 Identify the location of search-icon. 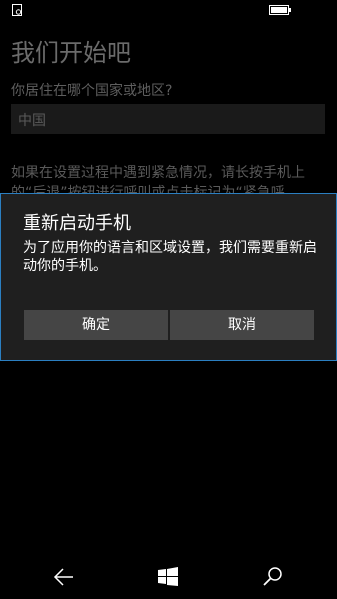
(273, 577).